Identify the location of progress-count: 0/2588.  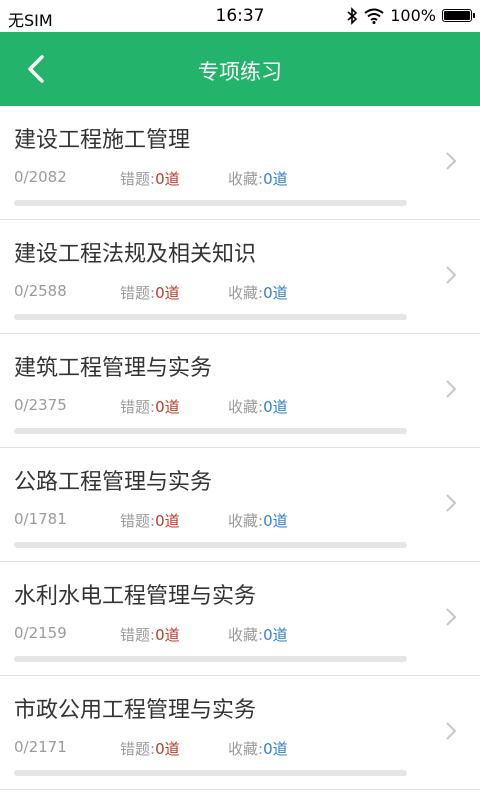
(40, 291).